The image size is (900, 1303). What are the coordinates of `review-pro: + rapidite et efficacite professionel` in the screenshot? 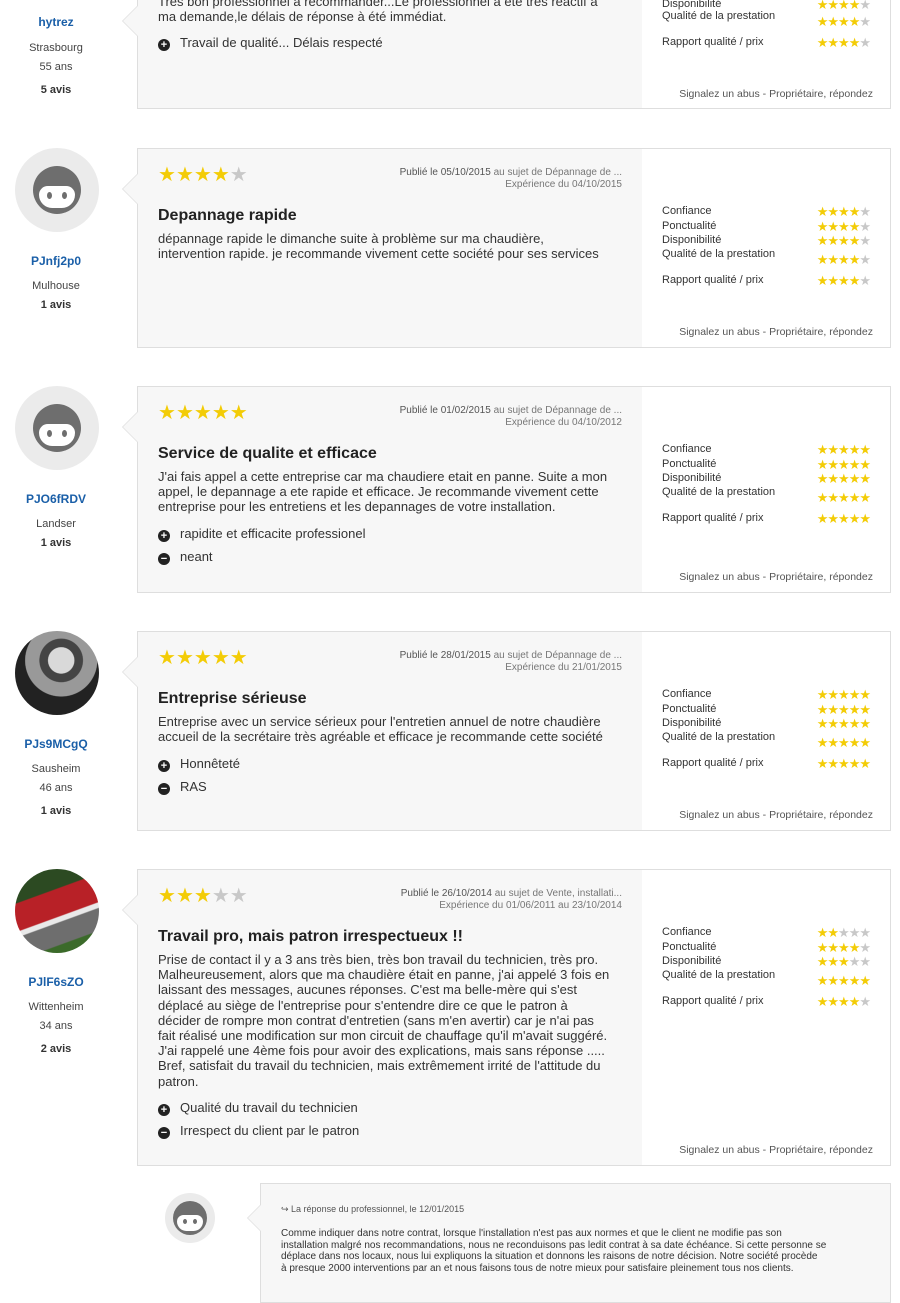 It's located at (261, 534).